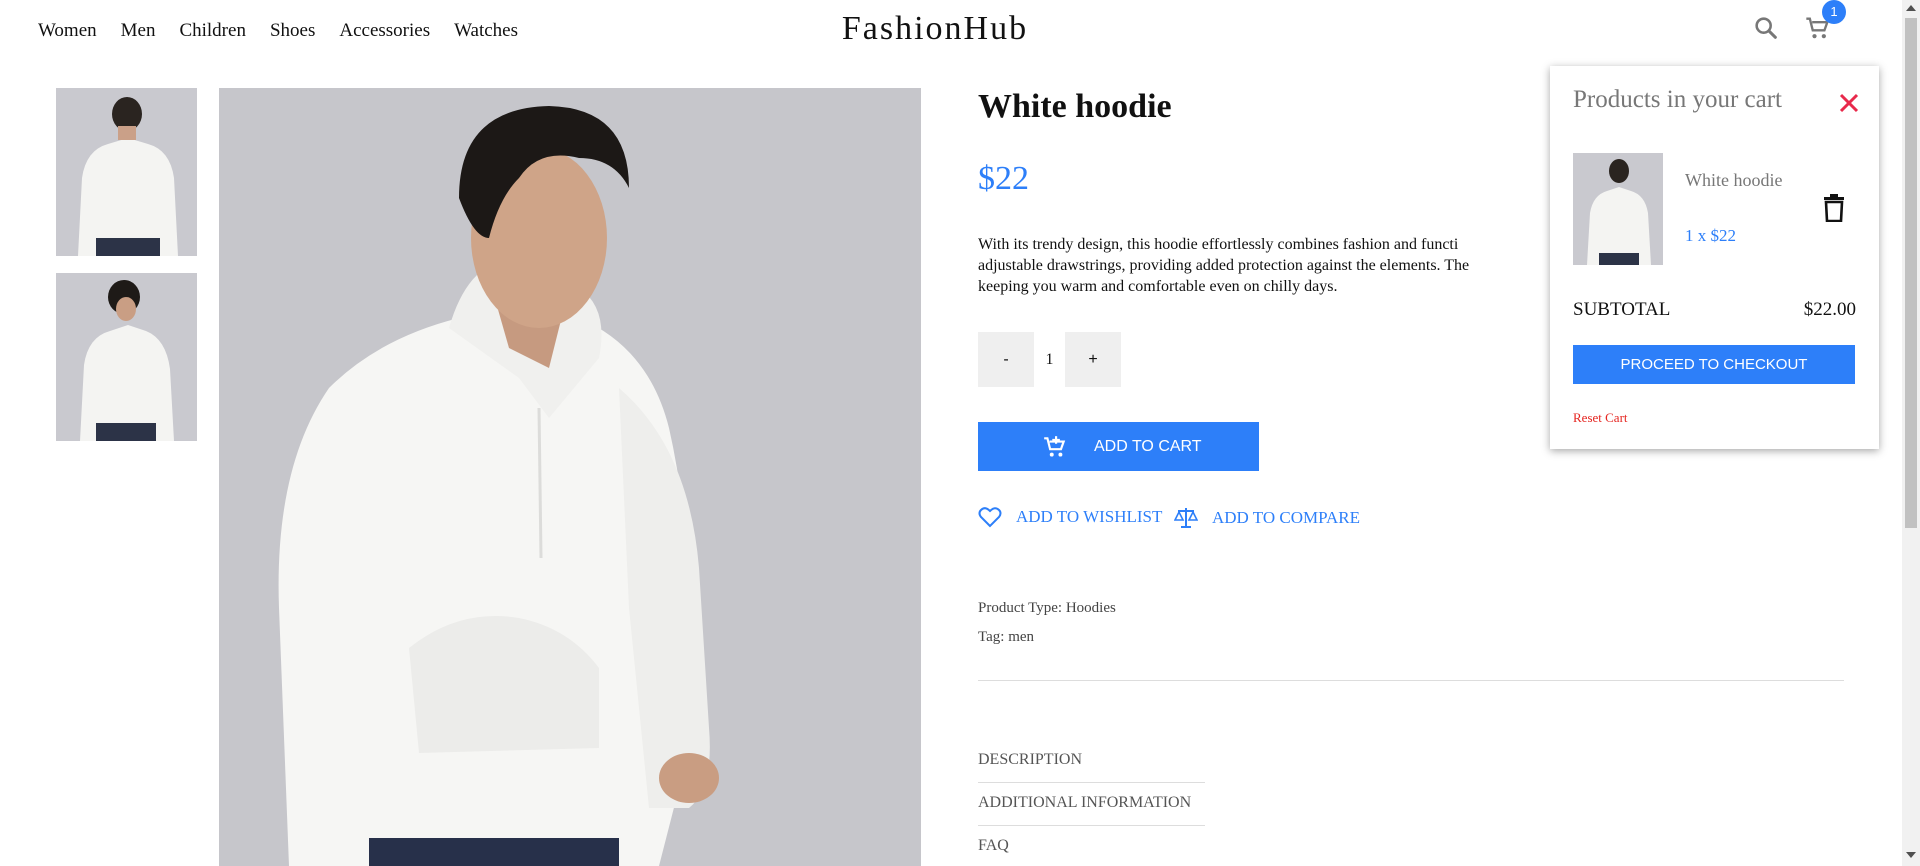 This screenshot has height=866, width=1920. I want to click on add-to-wishlist-link: ADD TO WISHLIST, so click(1070, 517).